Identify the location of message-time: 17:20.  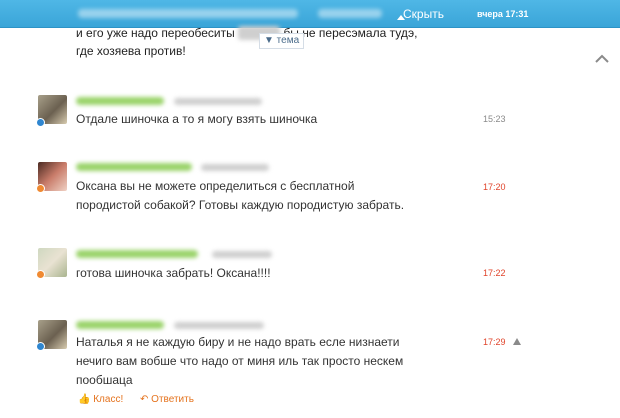
(494, 187).